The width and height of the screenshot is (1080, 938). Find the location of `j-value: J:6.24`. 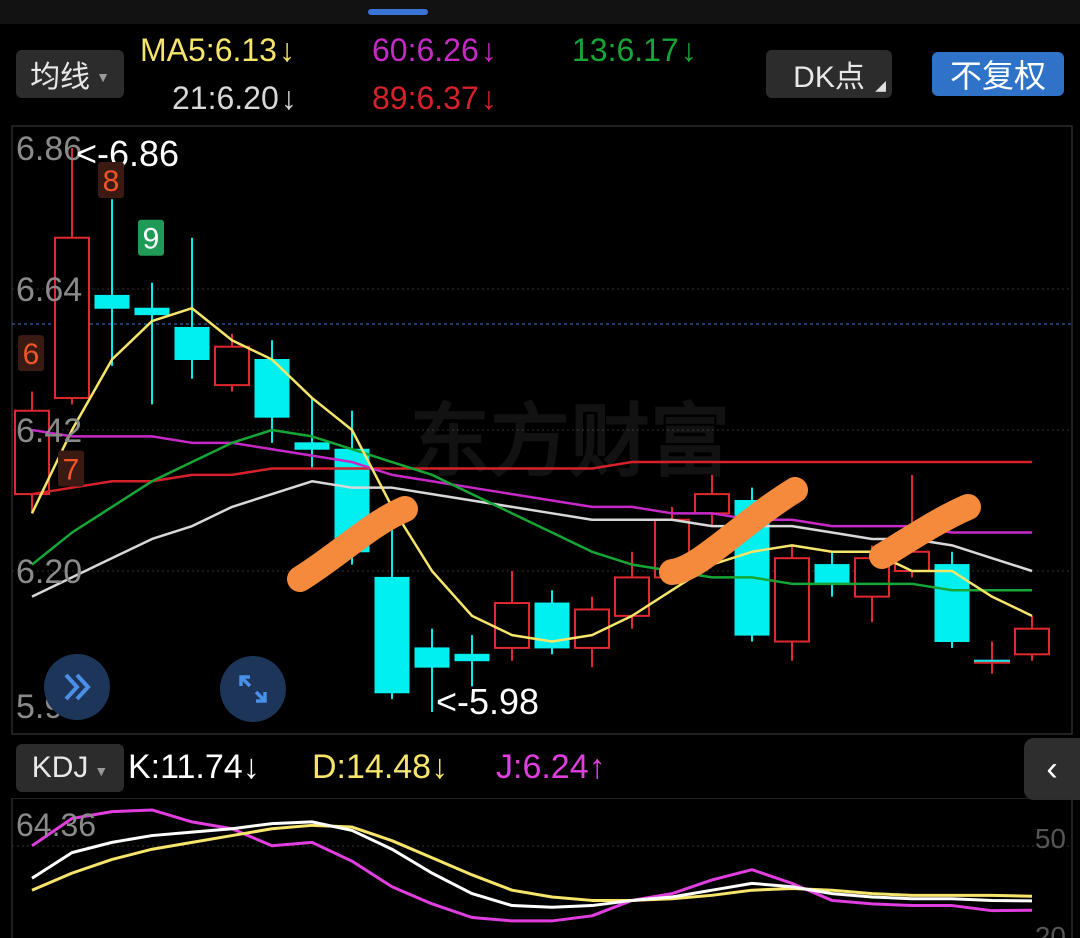

j-value: J:6.24 is located at coordinates (542, 767).